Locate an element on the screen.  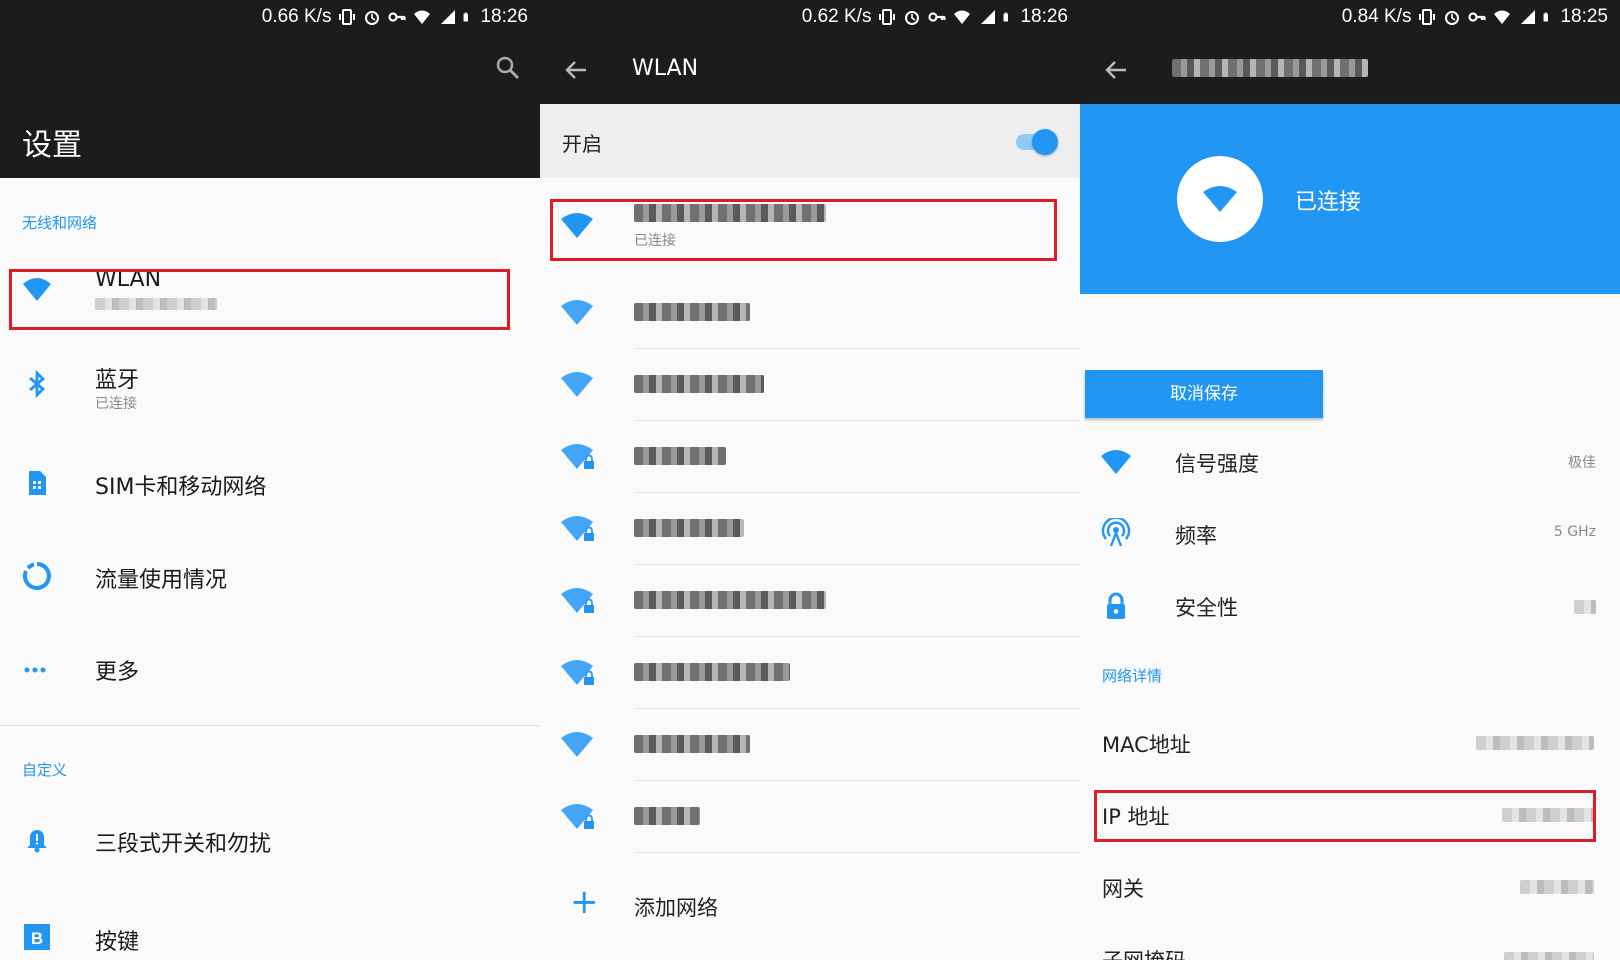
settings-item-label: 三段式开关和勿扰 is located at coordinates (183, 844).